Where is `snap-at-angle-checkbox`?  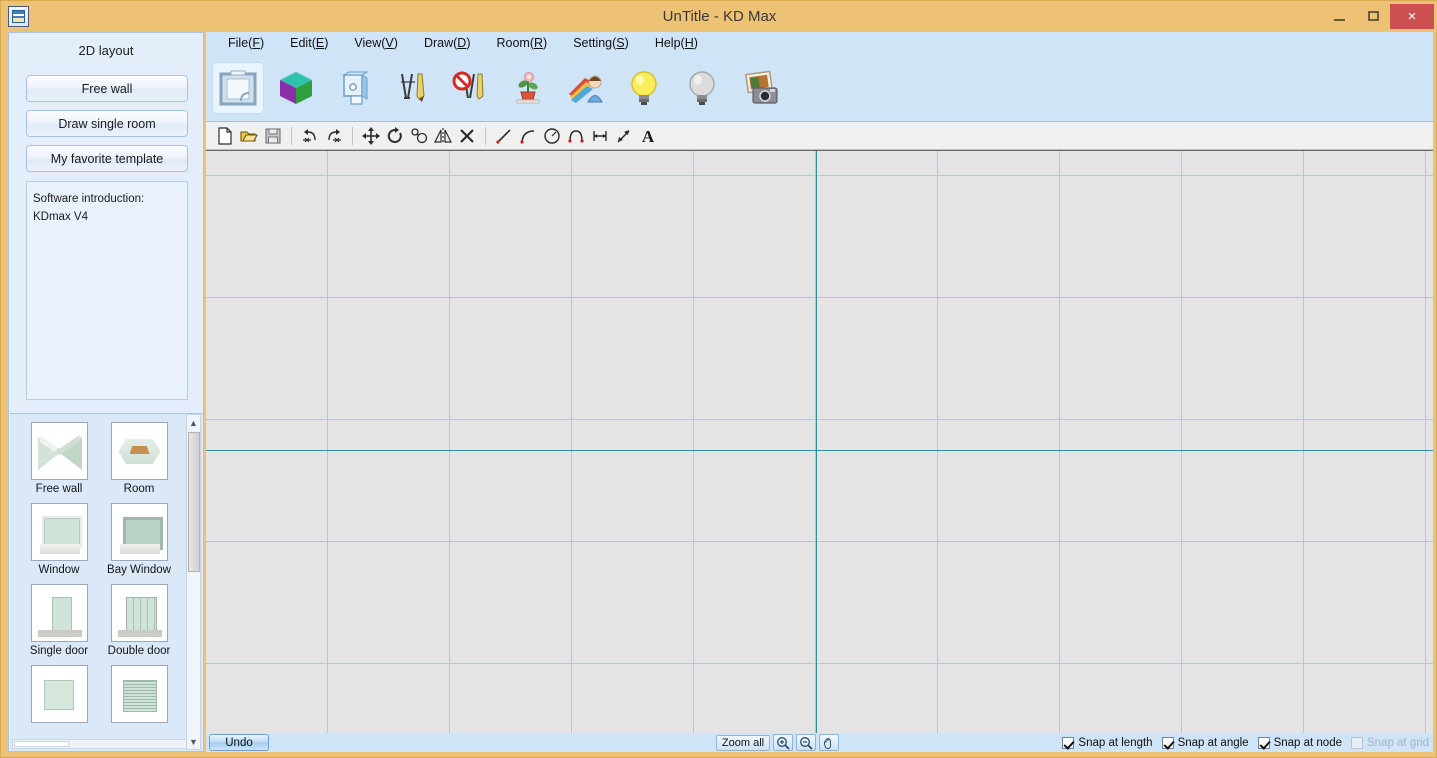 snap-at-angle-checkbox is located at coordinates (1167, 742).